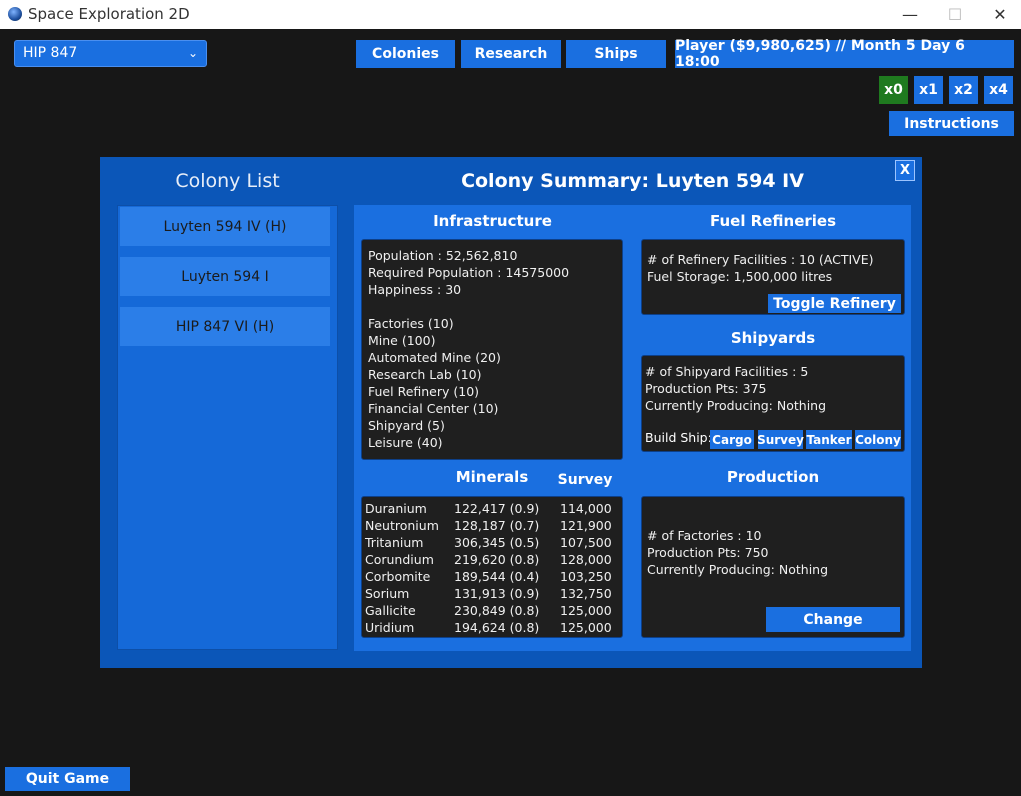  I want to click on building-item: Fuel Refinery (10), so click(424, 391).